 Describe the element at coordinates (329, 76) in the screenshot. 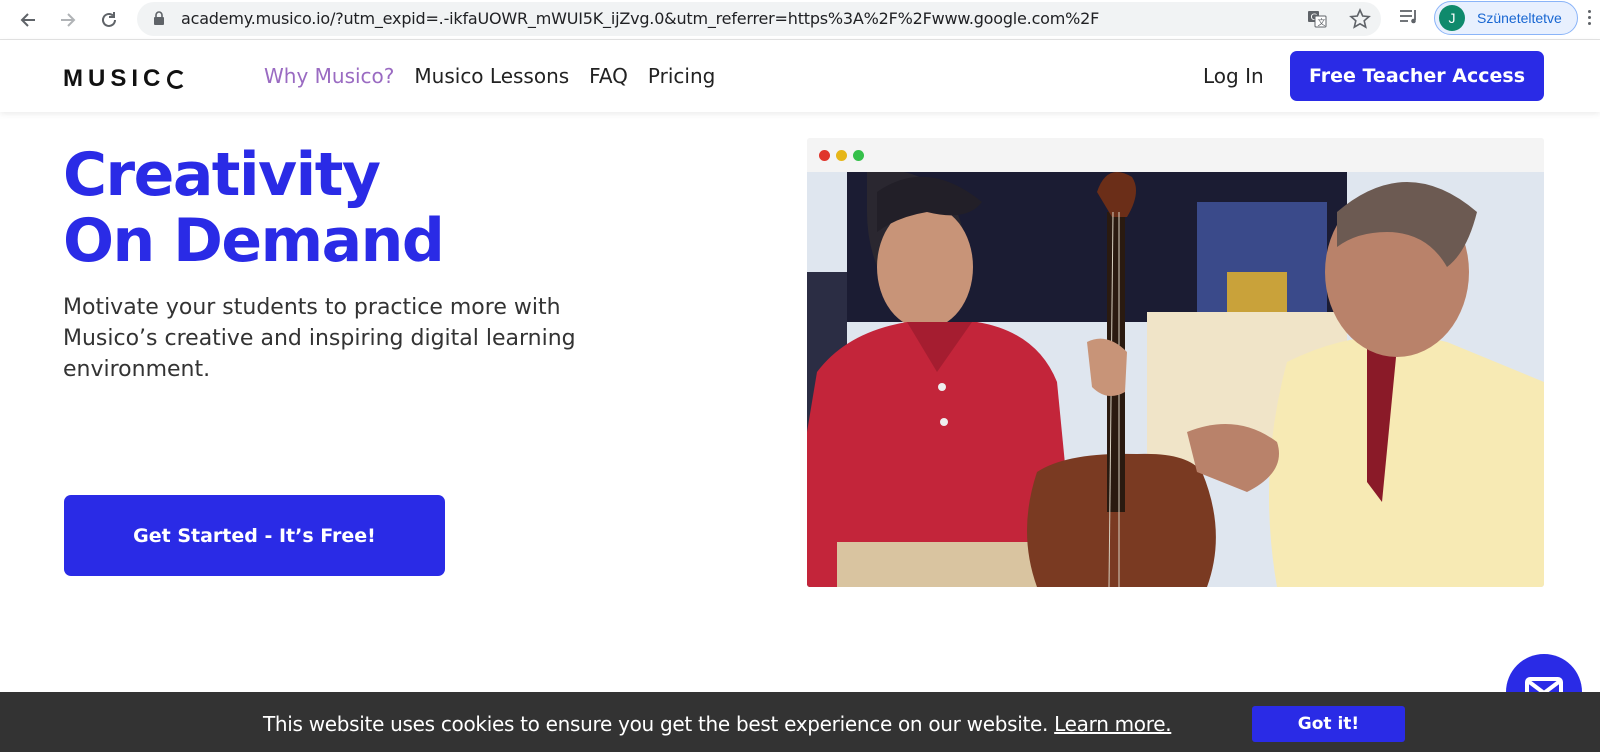

I see `nav-why-musico: Why Musico?` at that location.